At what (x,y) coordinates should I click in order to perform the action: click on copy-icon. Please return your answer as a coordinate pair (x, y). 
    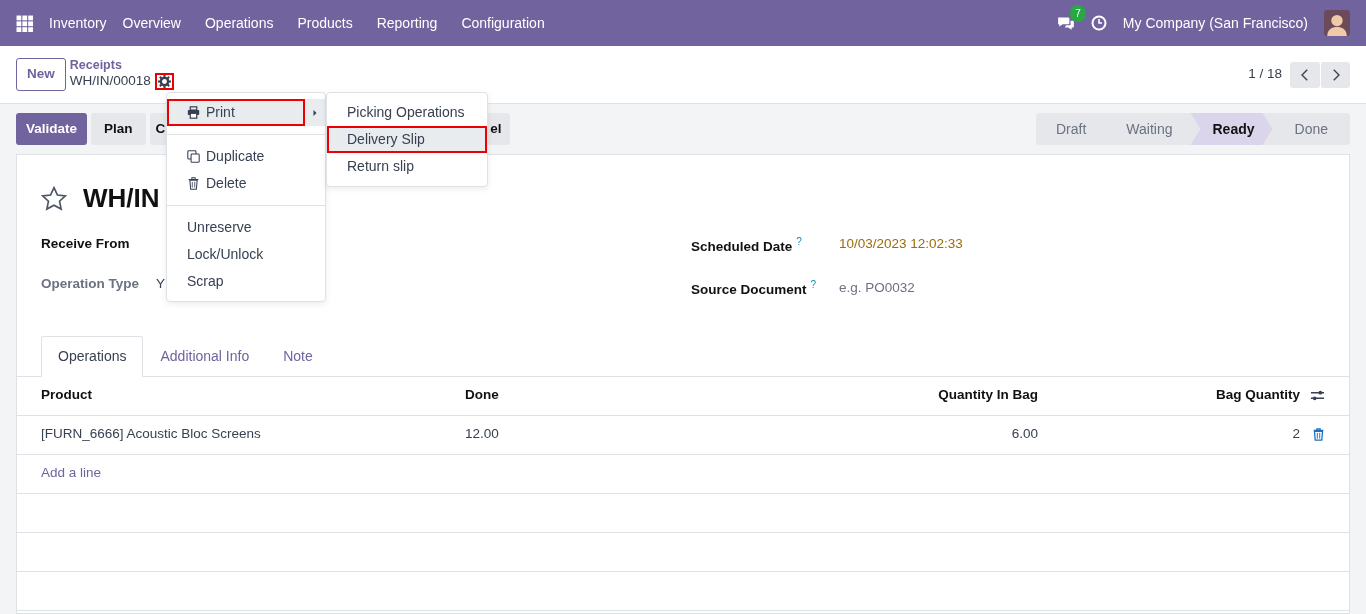
    Looking at the image, I should click on (193, 156).